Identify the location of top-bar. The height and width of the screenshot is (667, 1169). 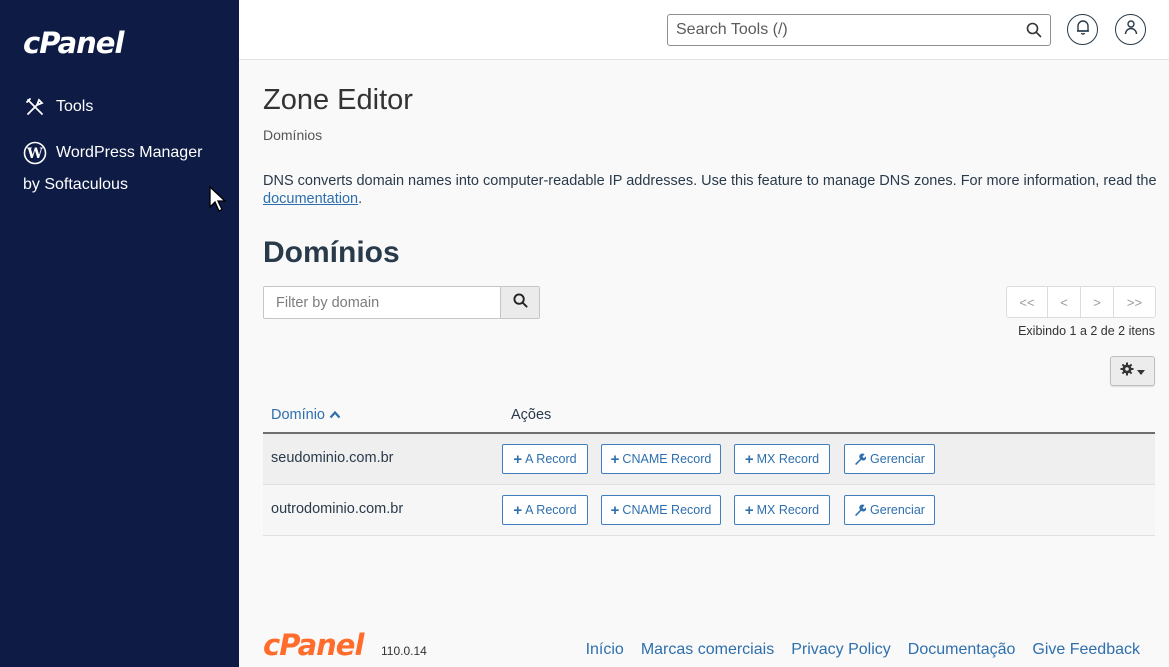
(704, 30).